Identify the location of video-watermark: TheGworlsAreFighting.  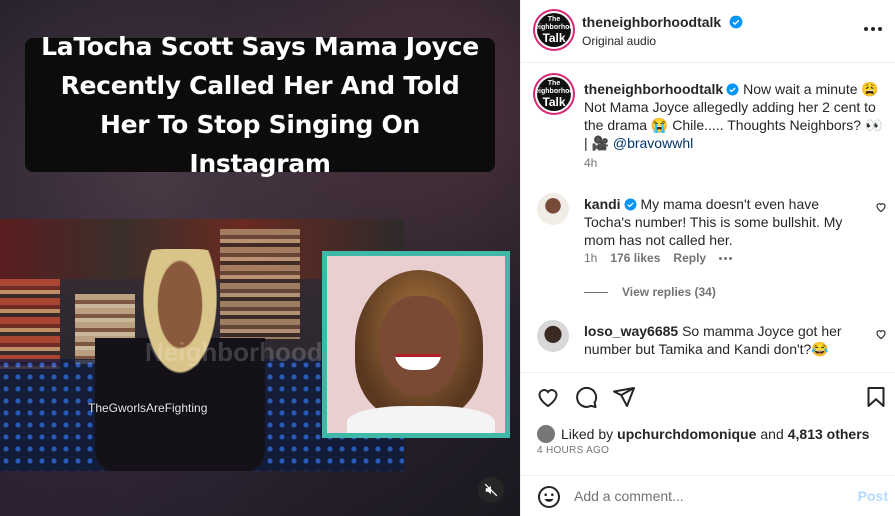
(148, 408).